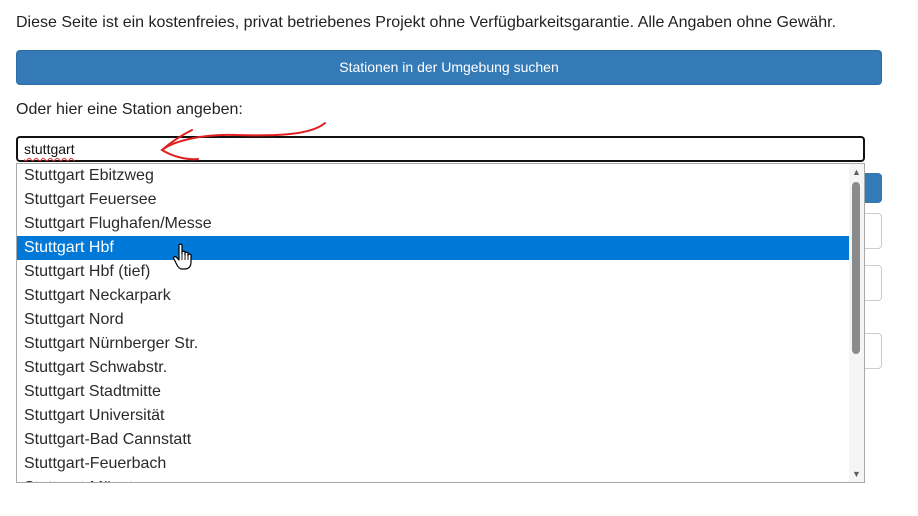 Image resolution: width=918 pixels, height=516 pixels. Describe the element at coordinates (856, 268) in the screenshot. I see `scrollbar-thumb` at that location.